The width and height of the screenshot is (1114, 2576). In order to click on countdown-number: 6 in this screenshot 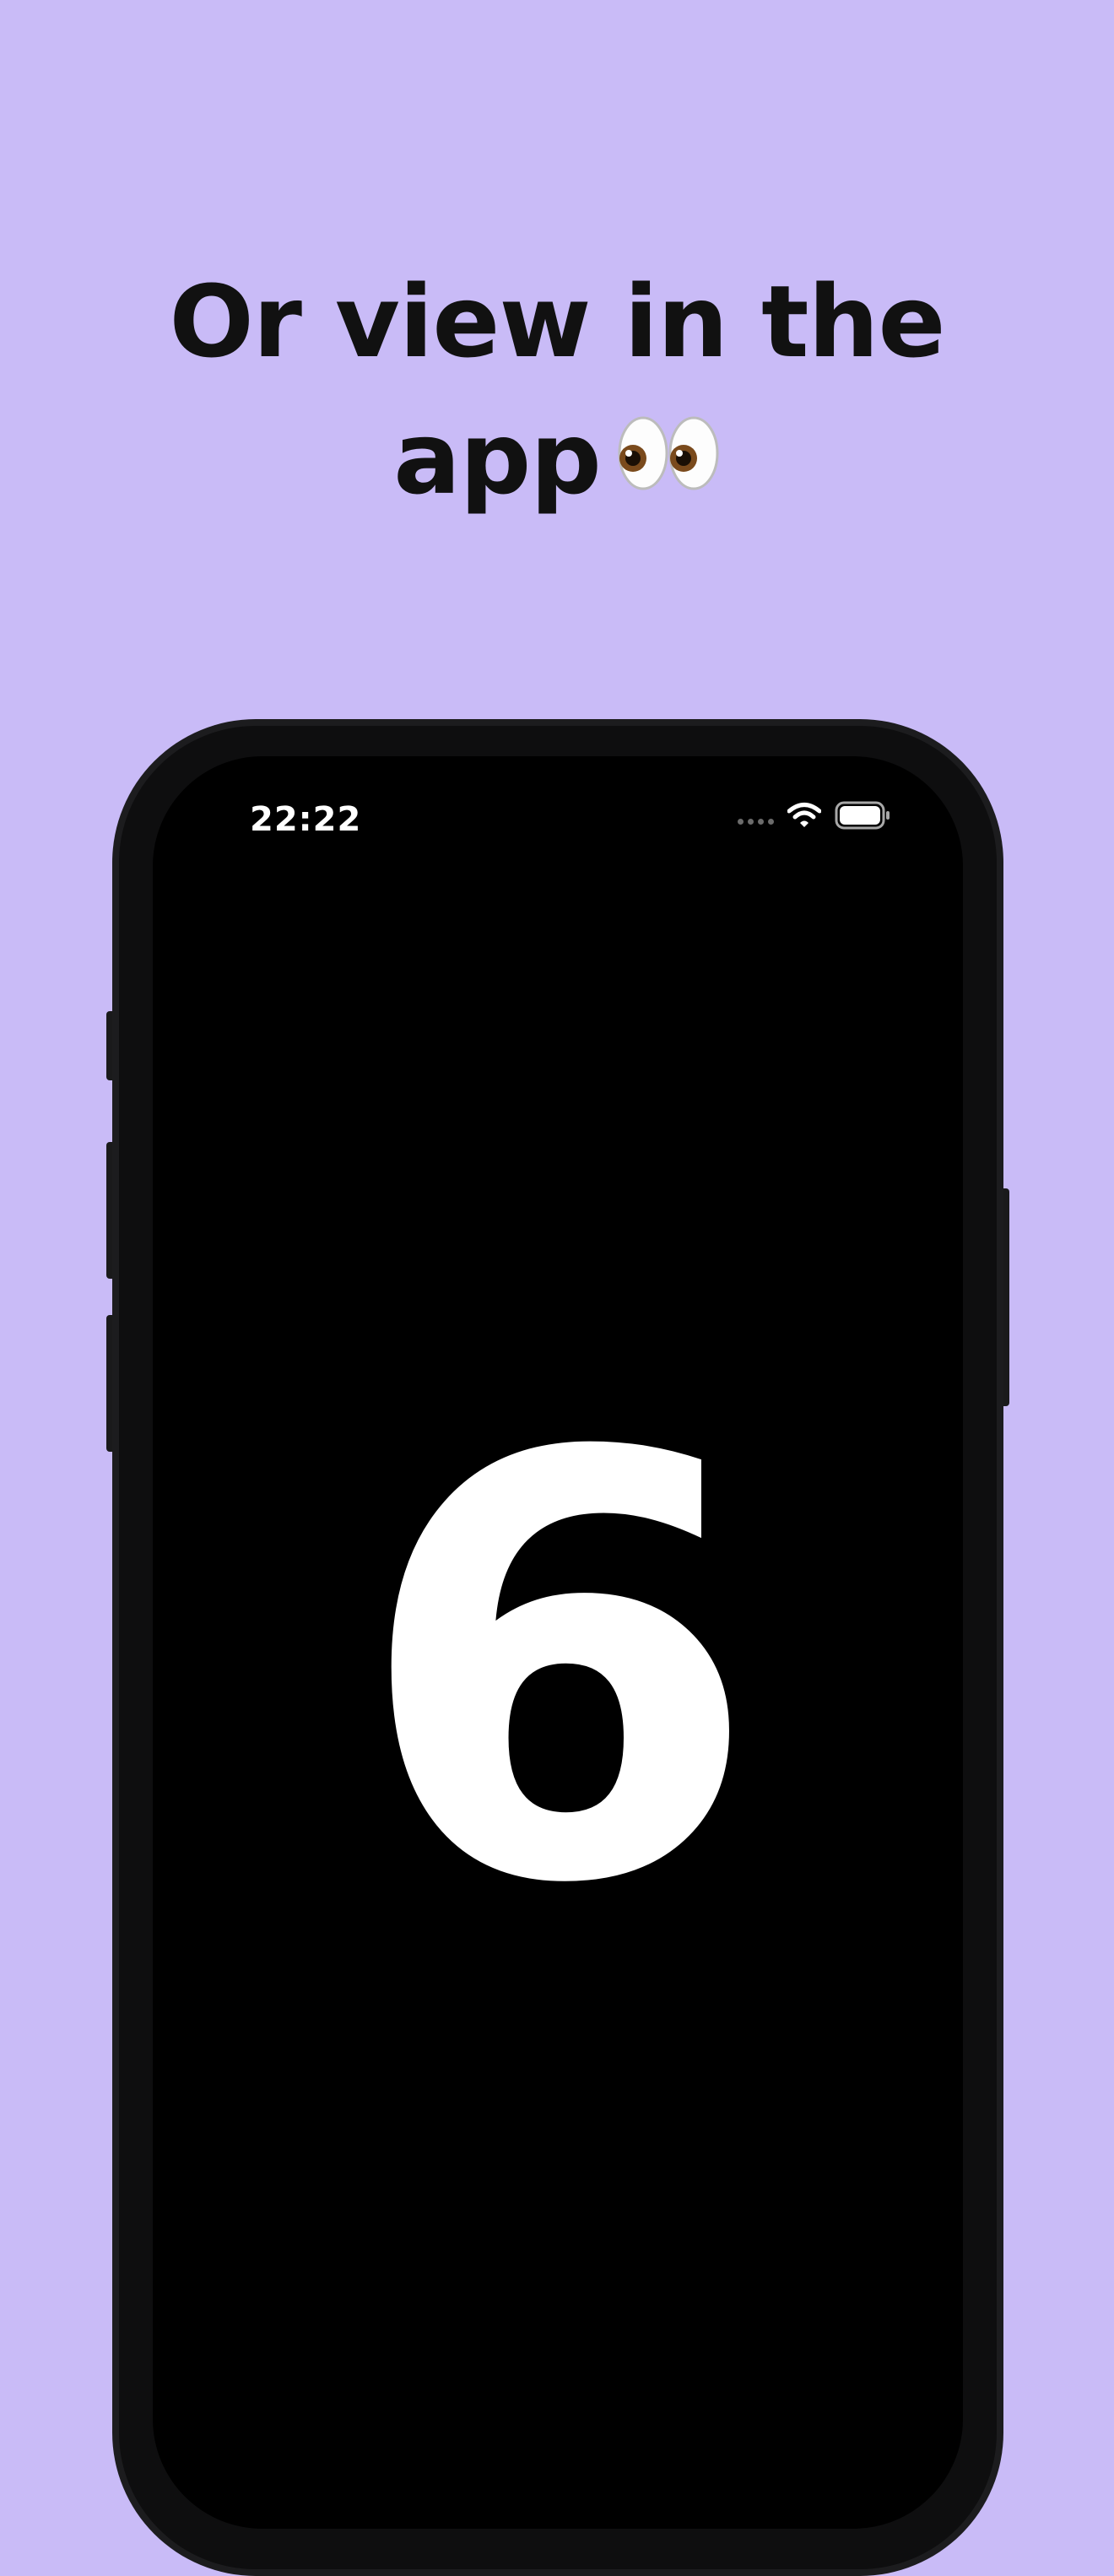, I will do `click(557, 1671)`.